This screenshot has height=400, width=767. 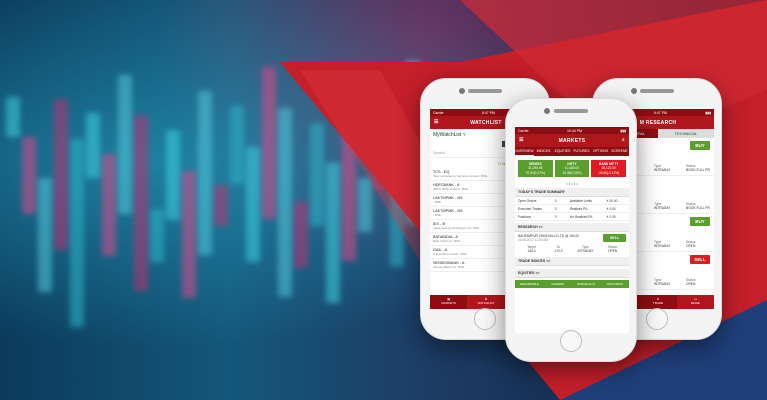 I want to click on summary-row: Positions 0 Un-Realized P/L ₹ 0.00, so click(x=572, y=217).